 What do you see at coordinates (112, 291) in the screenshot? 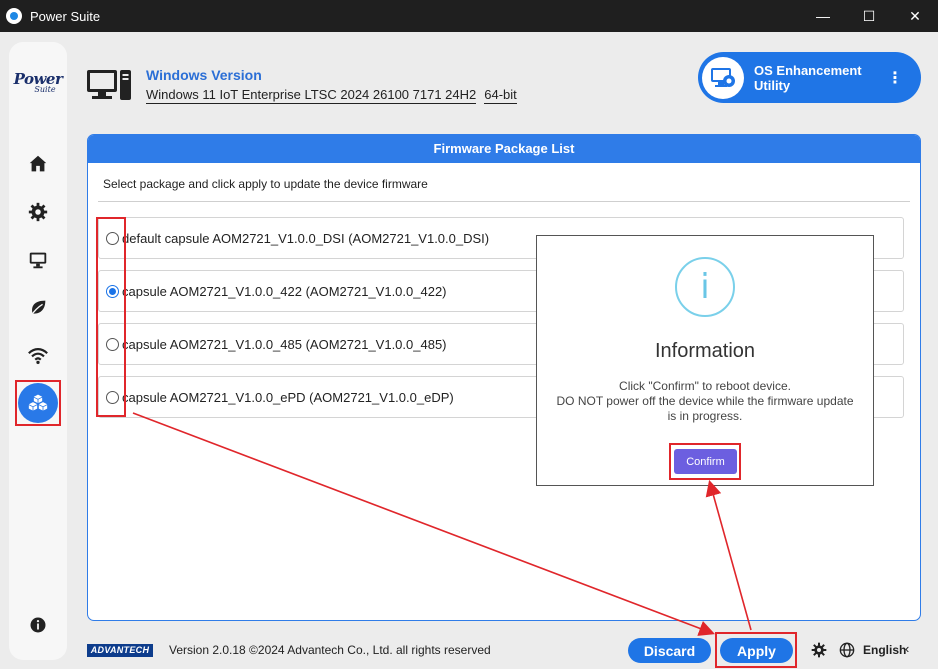
I see `package-radio-selected` at bounding box center [112, 291].